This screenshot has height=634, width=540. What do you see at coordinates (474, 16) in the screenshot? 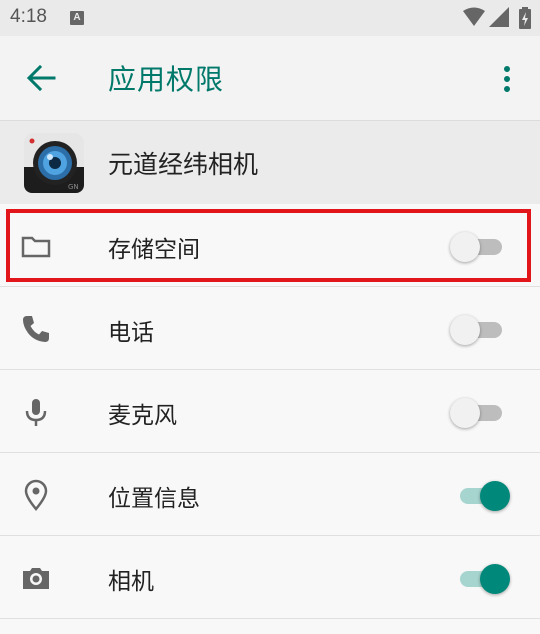
I see `wifi-icon` at bounding box center [474, 16].